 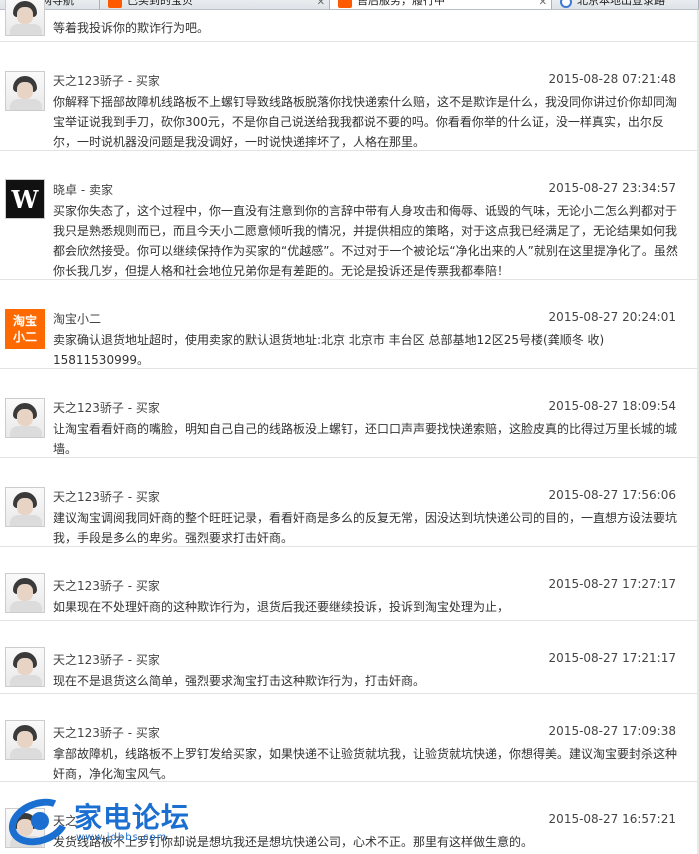 I want to click on message-timestamp: 2015-08-27 23:34:57, so click(x=612, y=188).